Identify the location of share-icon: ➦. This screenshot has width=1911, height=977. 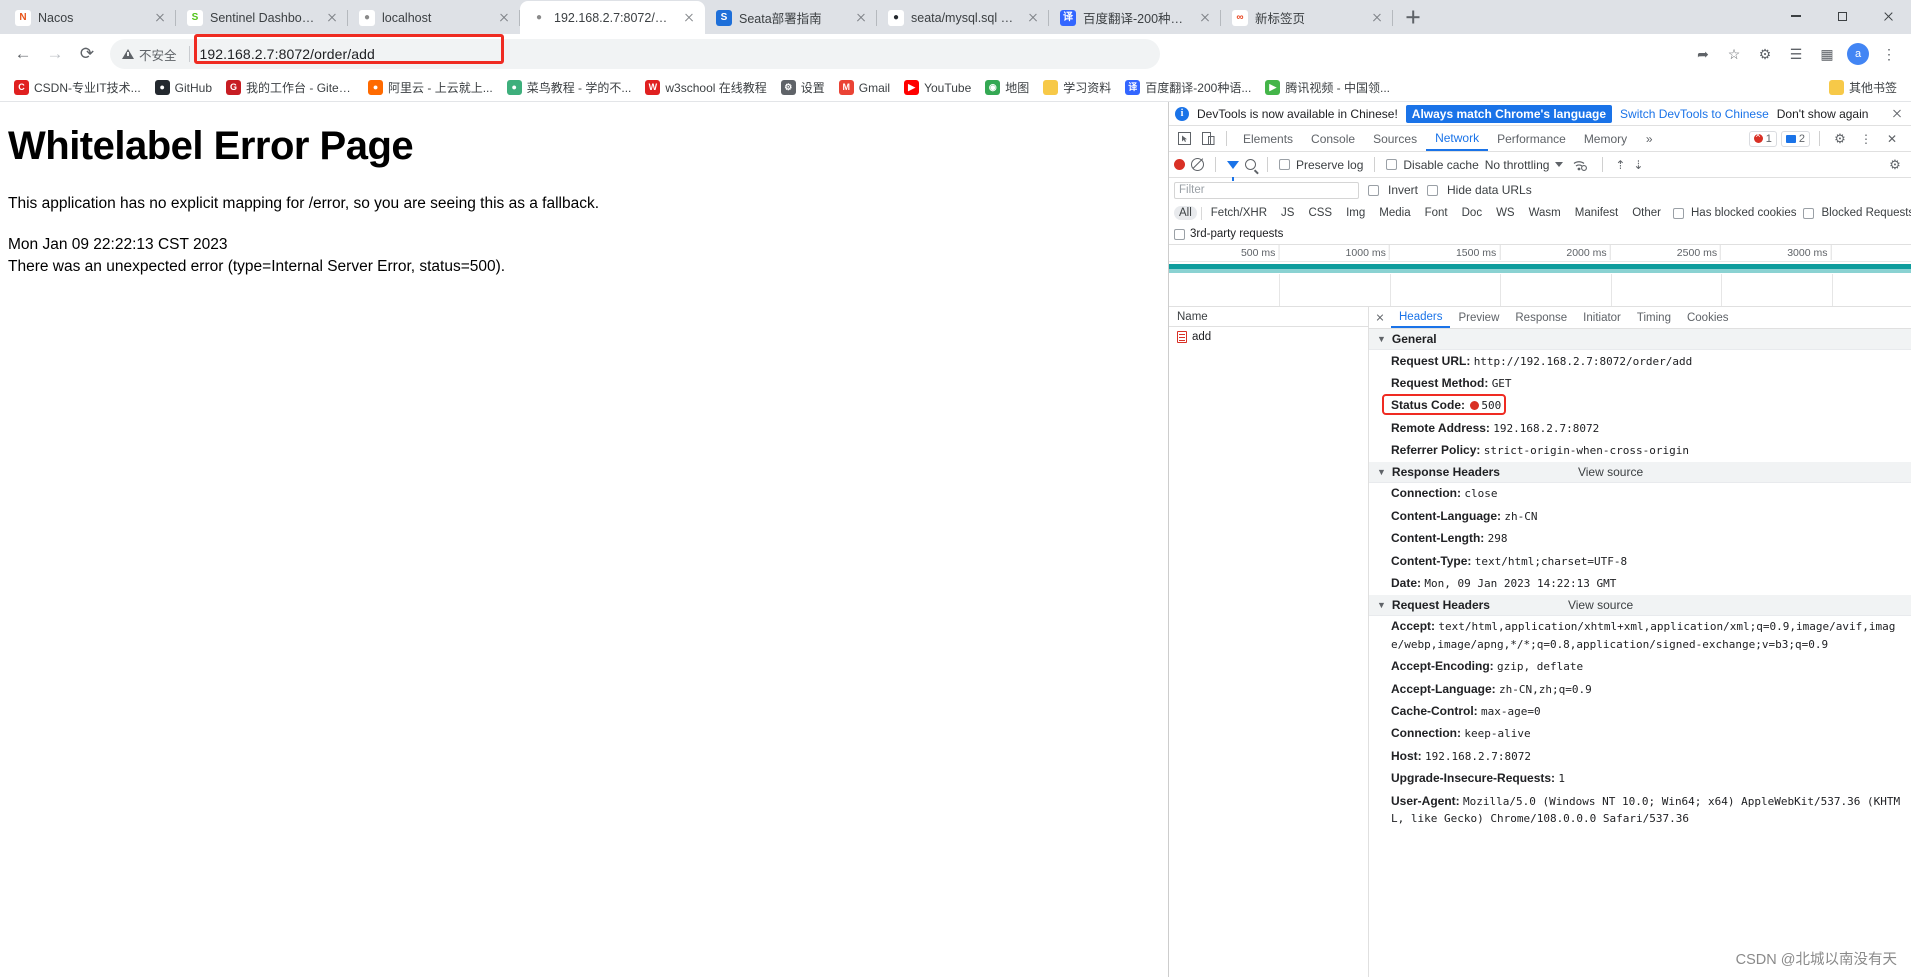
(1703, 54).